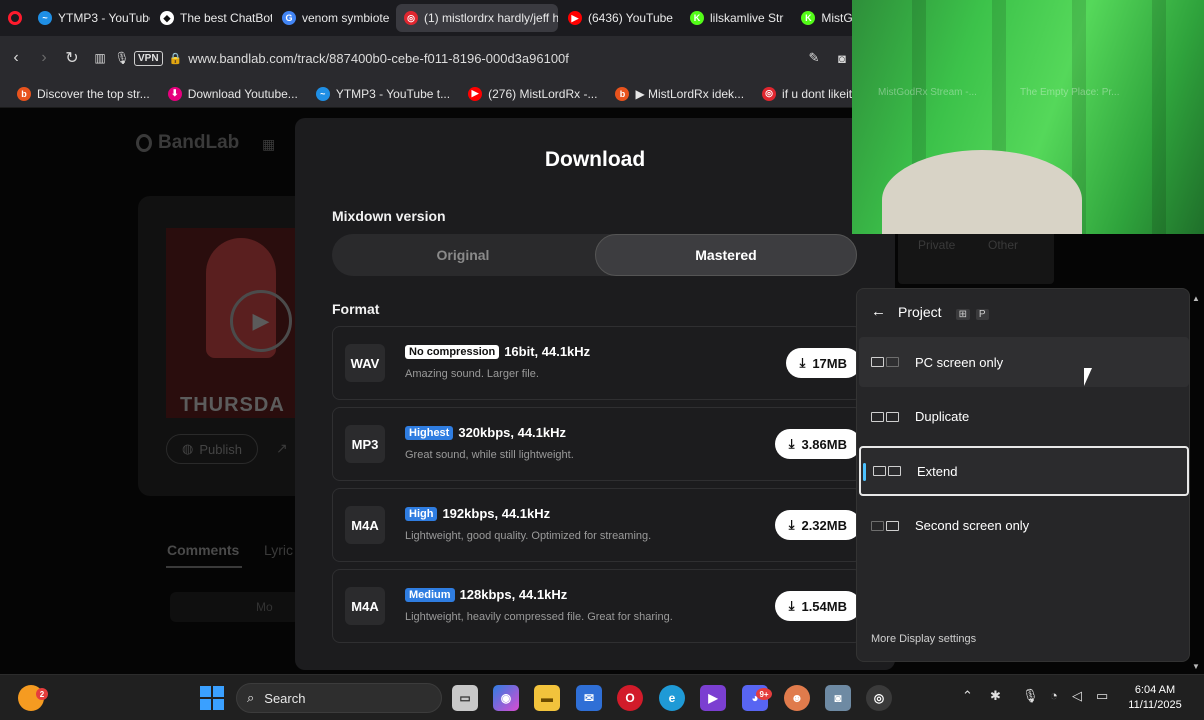 The width and height of the screenshot is (1204, 720). I want to click on file-size: 3.86MB, so click(824, 444).